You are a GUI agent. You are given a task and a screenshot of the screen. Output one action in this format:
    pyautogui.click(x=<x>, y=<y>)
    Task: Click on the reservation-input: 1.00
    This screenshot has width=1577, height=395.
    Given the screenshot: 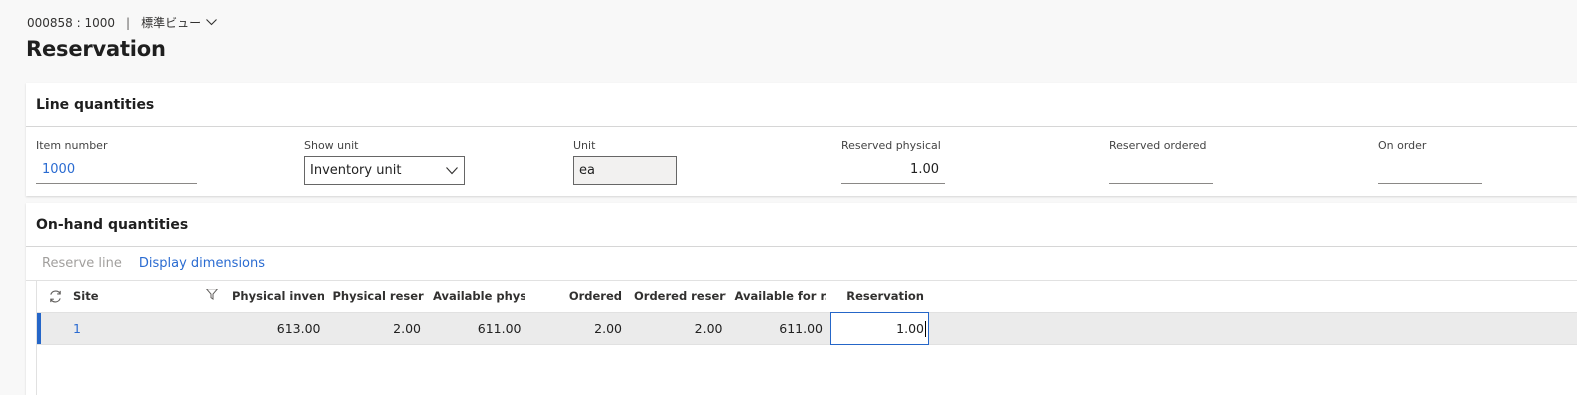 What is the action you would take?
    pyautogui.click(x=879, y=328)
    